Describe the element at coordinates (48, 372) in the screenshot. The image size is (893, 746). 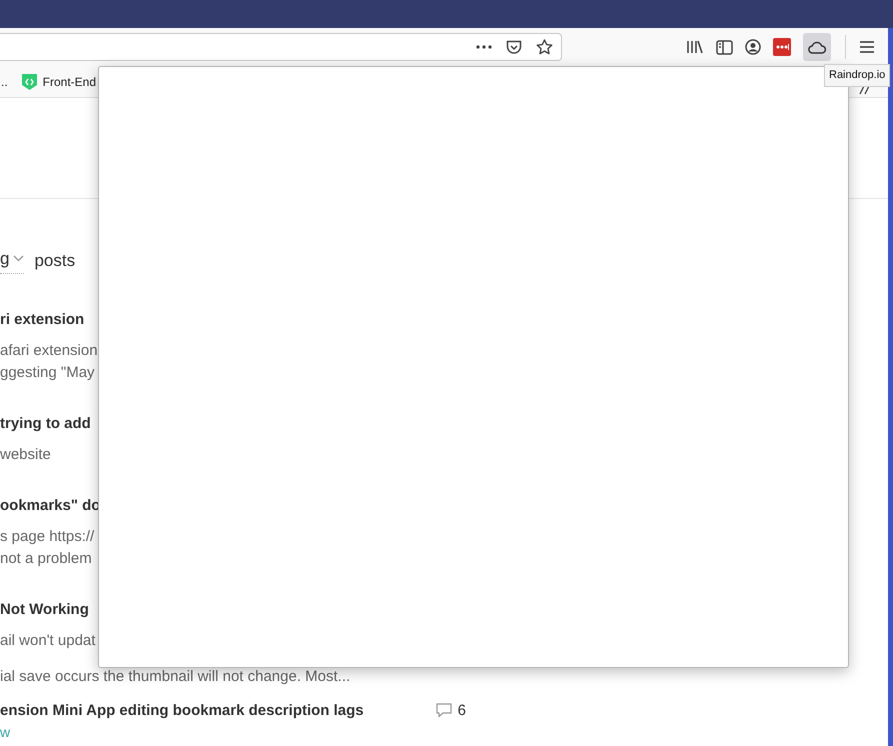
I see `post-excerpt: ggesting "May` at that location.